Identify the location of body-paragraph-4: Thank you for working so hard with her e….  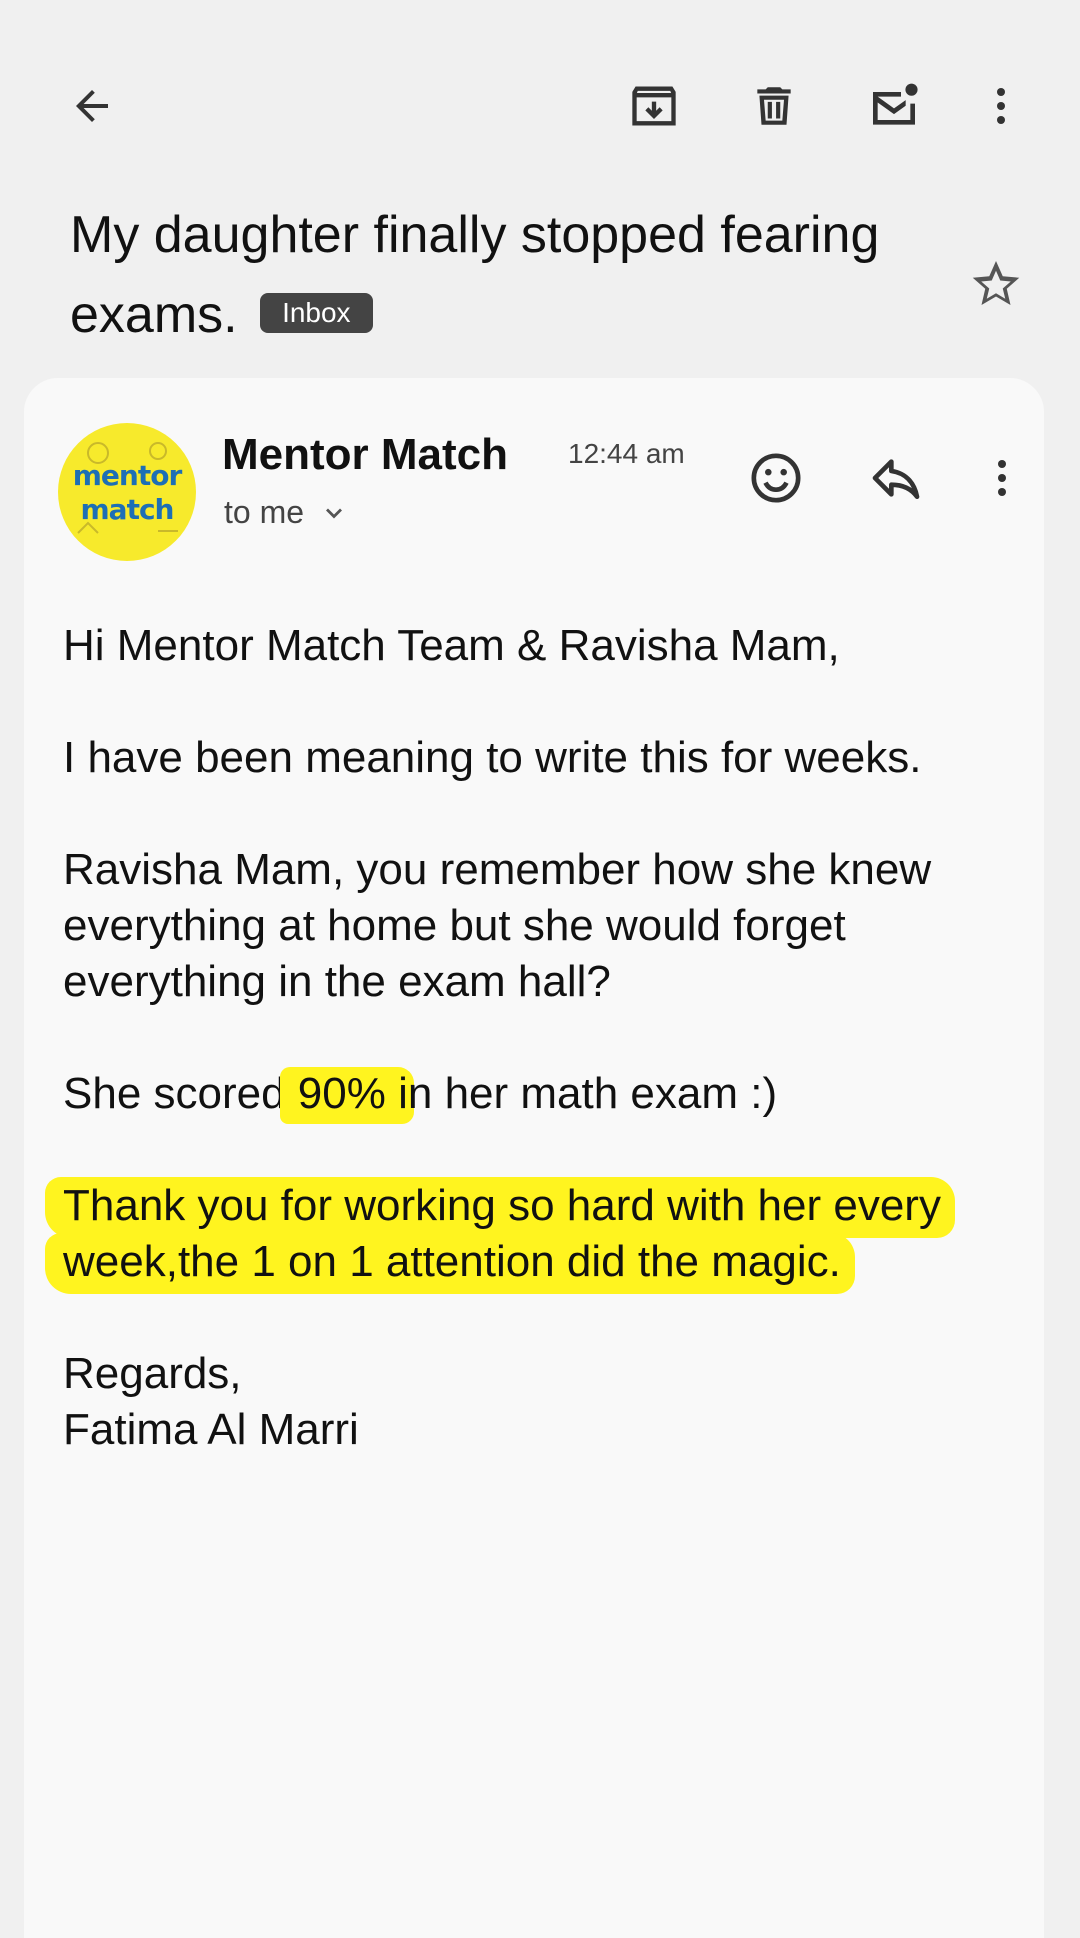
(529, 1235).